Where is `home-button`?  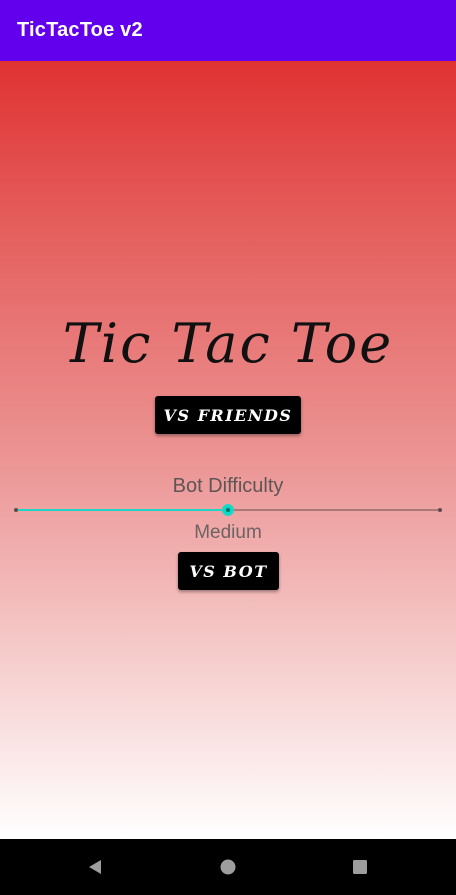 home-button is located at coordinates (228, 867).